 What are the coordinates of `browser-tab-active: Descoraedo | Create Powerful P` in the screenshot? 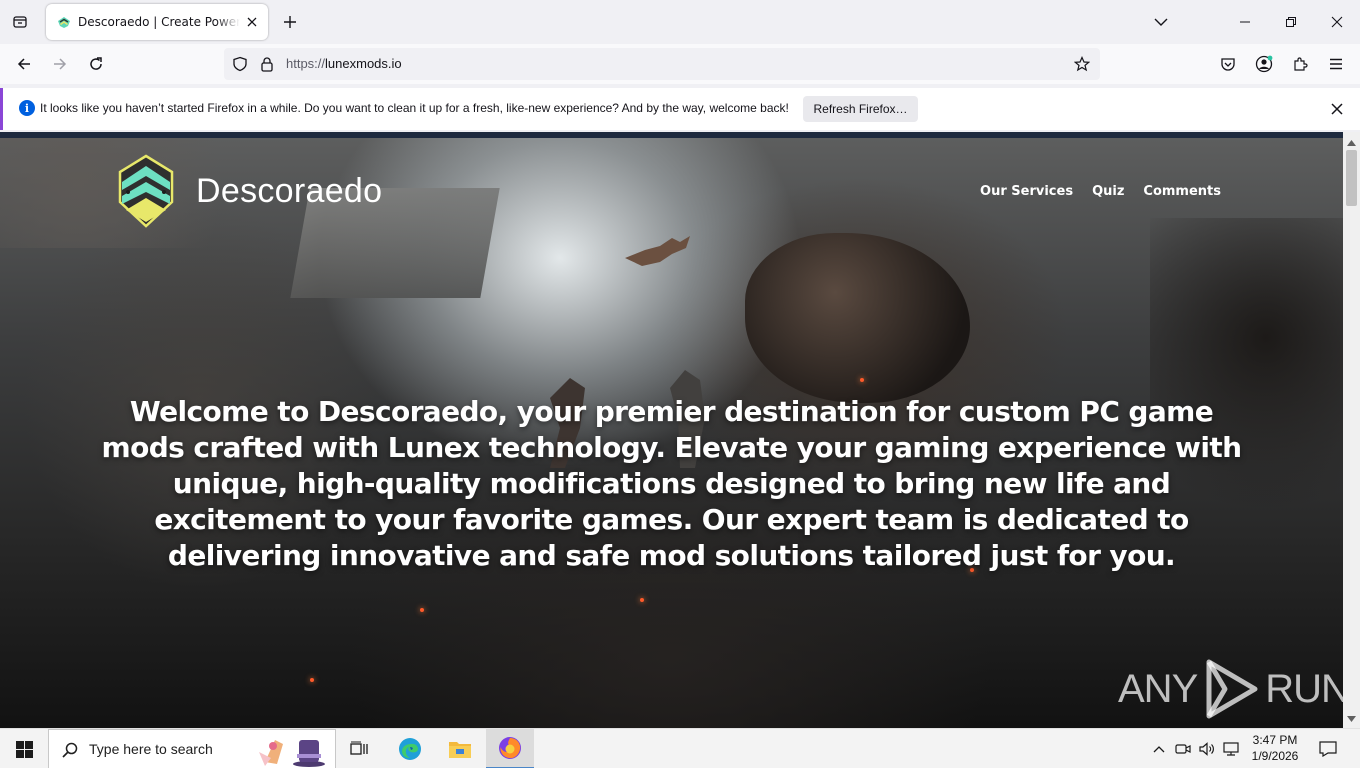 It's located at (157, 22).